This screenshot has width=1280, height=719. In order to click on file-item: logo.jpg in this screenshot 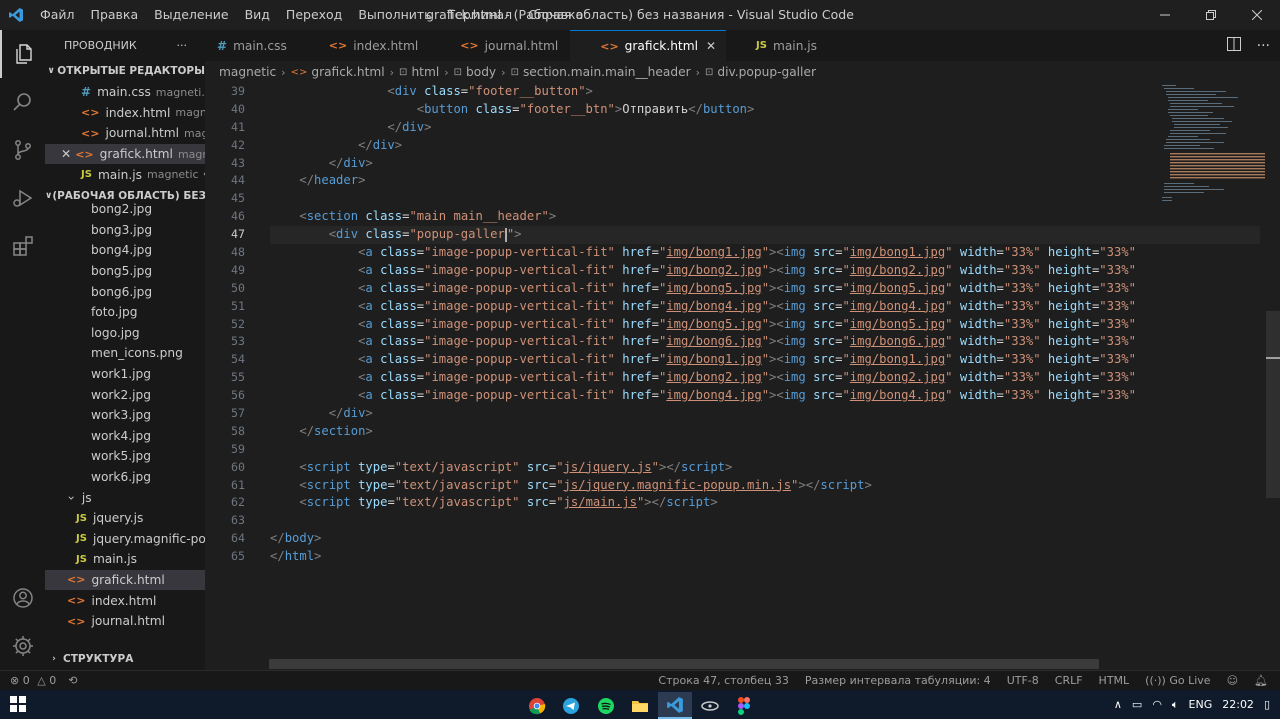, I will do `click(125, 333)`.